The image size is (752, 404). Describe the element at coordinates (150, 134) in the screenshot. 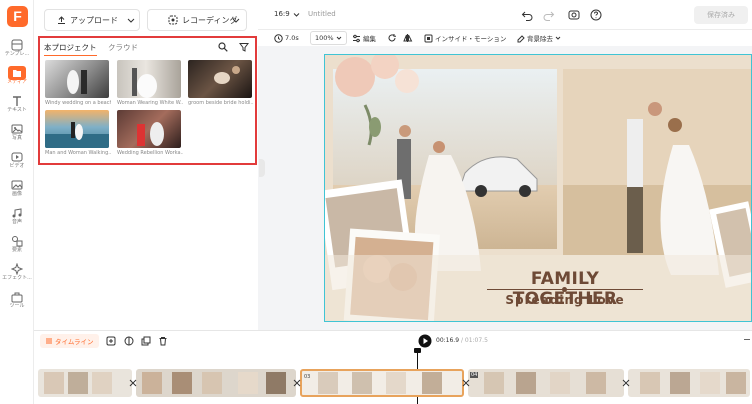

I see `wedding-rebellion-image` at that location.